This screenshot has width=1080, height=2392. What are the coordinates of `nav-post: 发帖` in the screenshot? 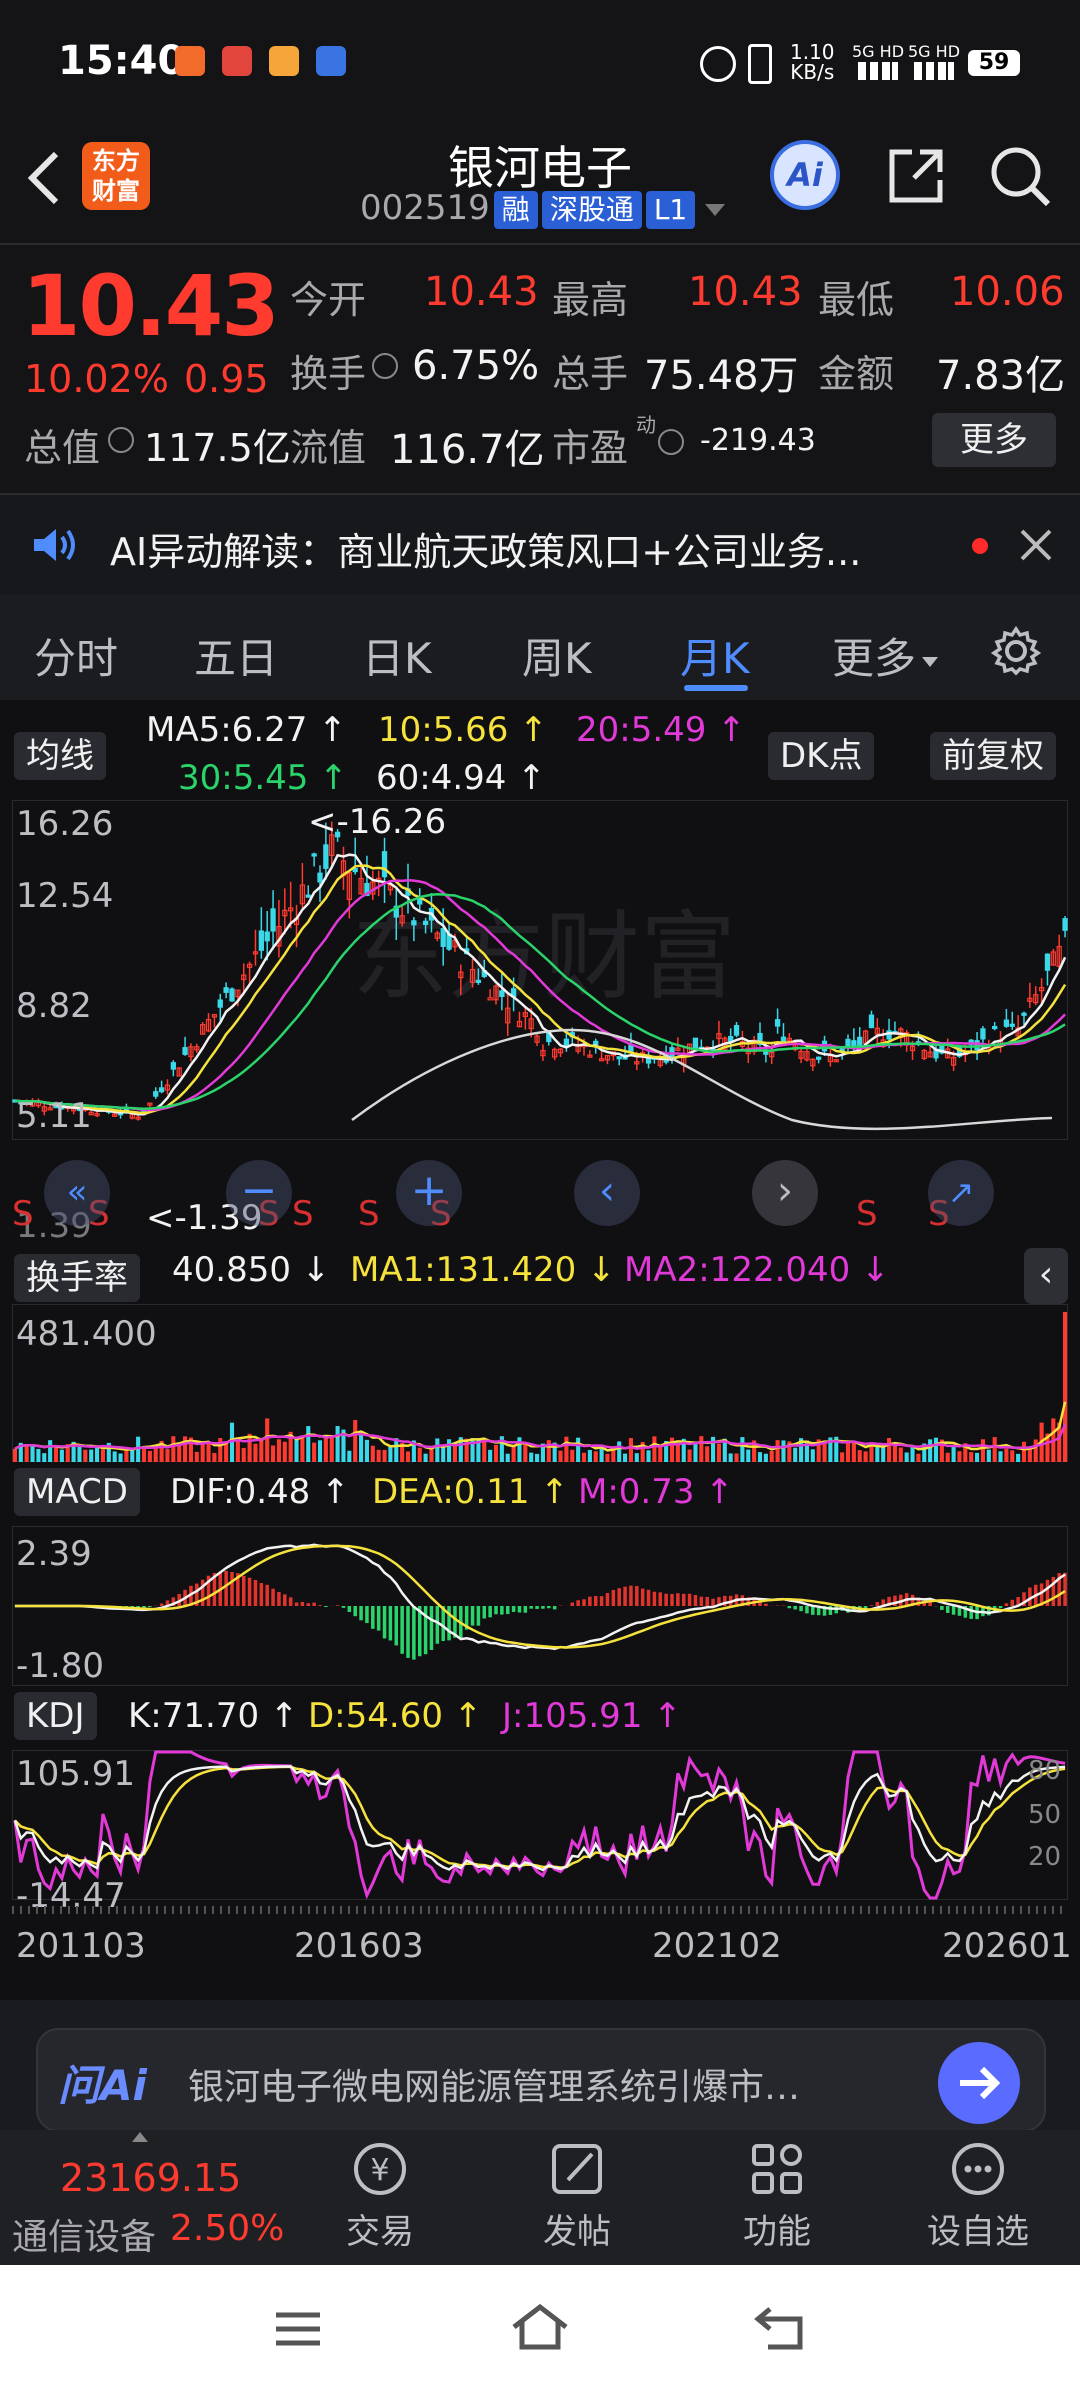 It's located at (577, 2195).